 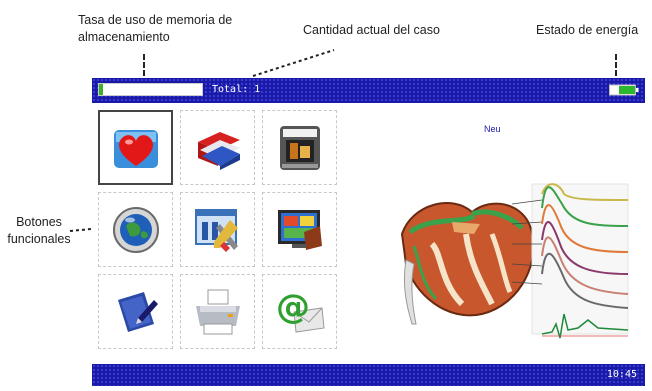 I want to click on bottom-status-bar: 10:45, so click(x=368, y=375).